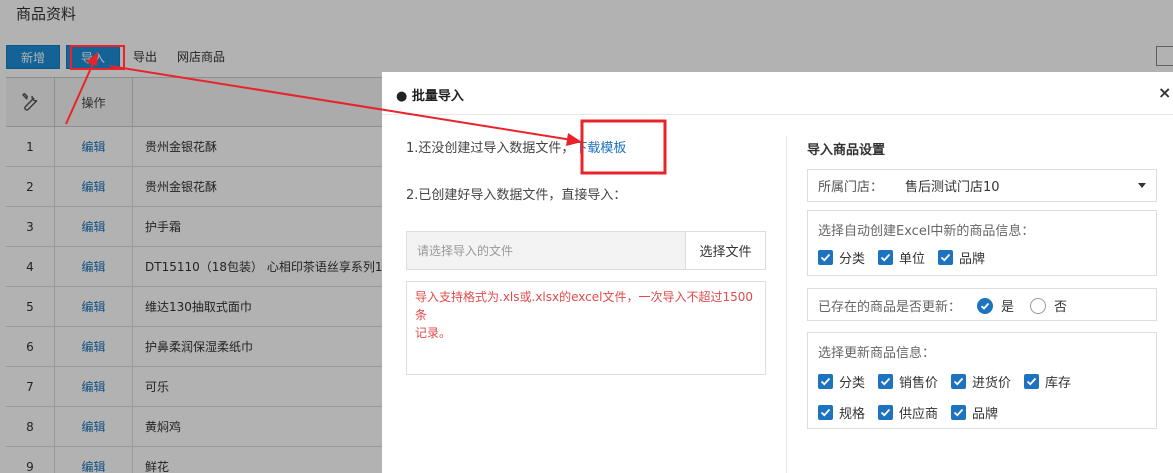 Image resolution: width=1173 pixels, height=473 pixels. Describe the element at coordinates (851, 187) in the screenshot. I see `store-label: 所属门店：` at that location.